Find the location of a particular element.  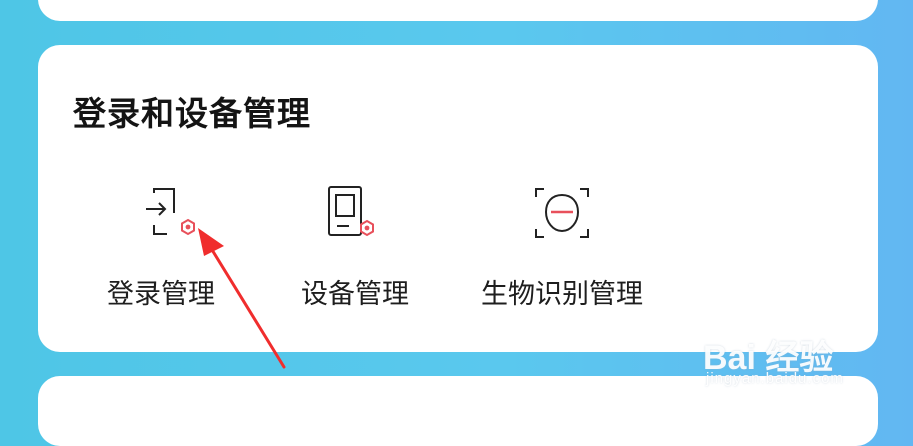

biometric-management-item: 生物识别管理 is located at coordinates (562, 247).